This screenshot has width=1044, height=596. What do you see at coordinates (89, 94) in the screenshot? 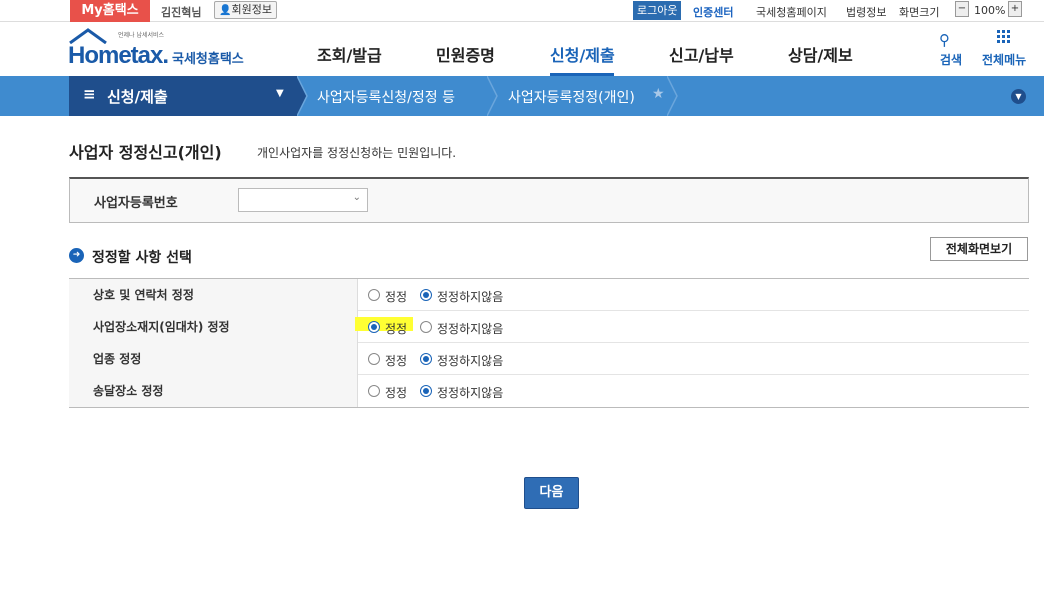
I see `hamburger-icon: ≡` at bounding box center [89, 94].